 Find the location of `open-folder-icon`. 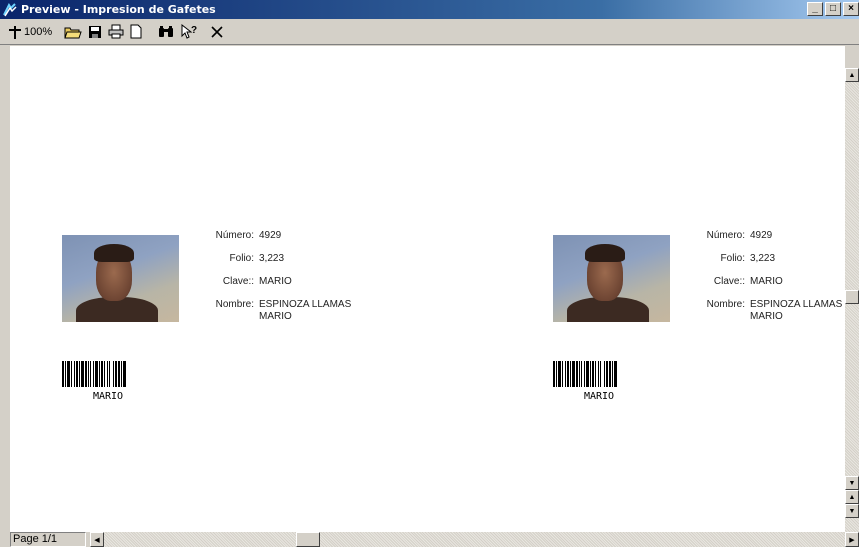

open-folder-icon is located at coordinates (73, 32).